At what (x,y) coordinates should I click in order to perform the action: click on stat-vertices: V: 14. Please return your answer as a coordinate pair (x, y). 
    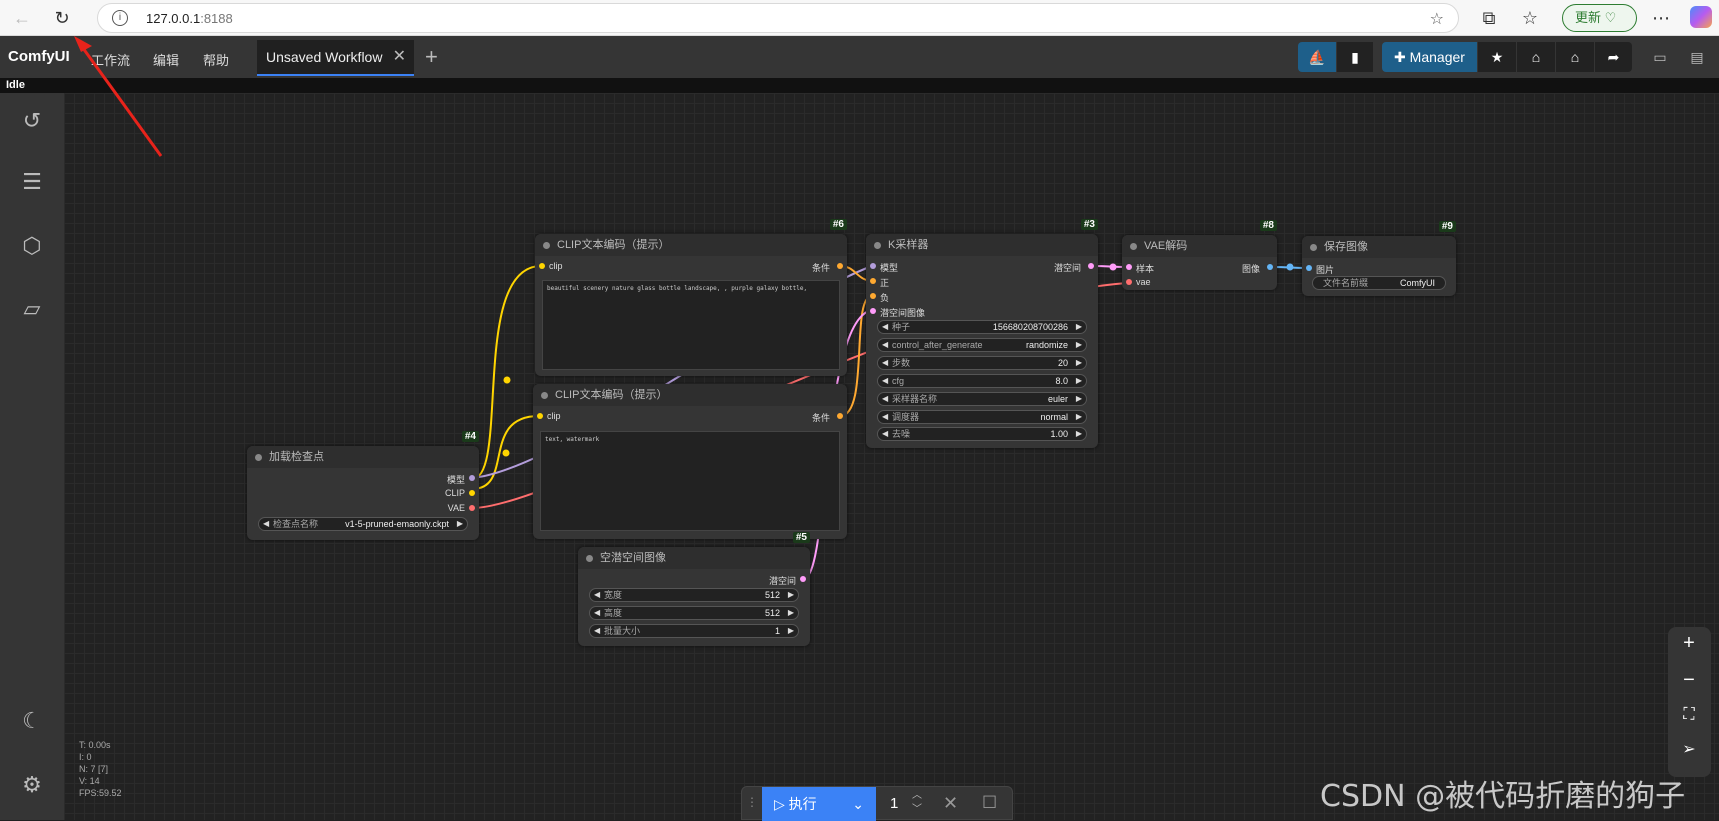
    Looking at the image, I should click on (89, 781).